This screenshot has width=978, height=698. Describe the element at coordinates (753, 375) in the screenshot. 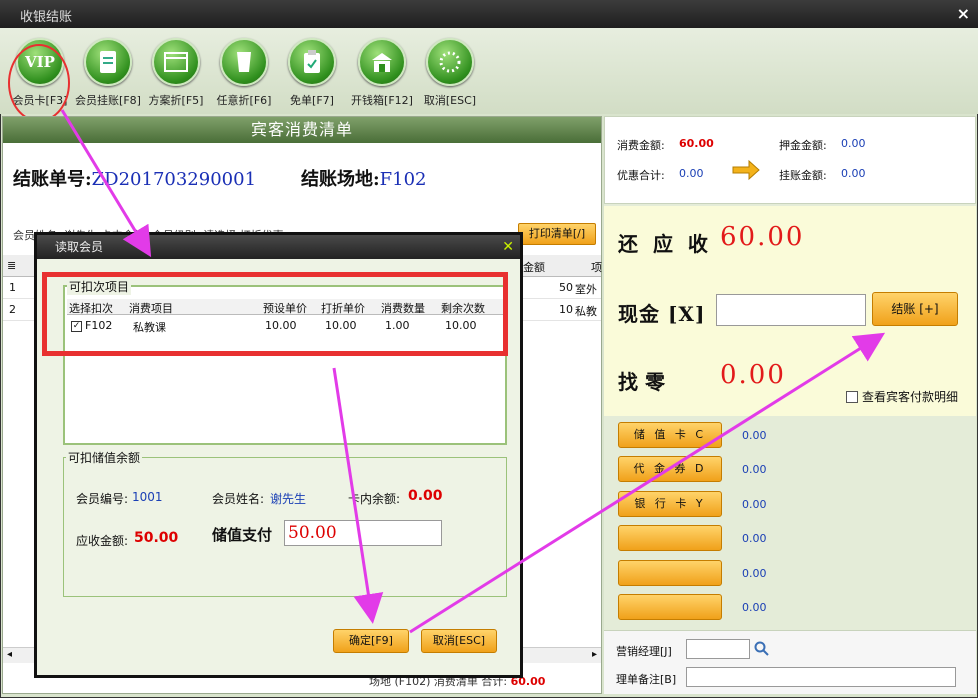

I see `change-value: 0.00` at that location.